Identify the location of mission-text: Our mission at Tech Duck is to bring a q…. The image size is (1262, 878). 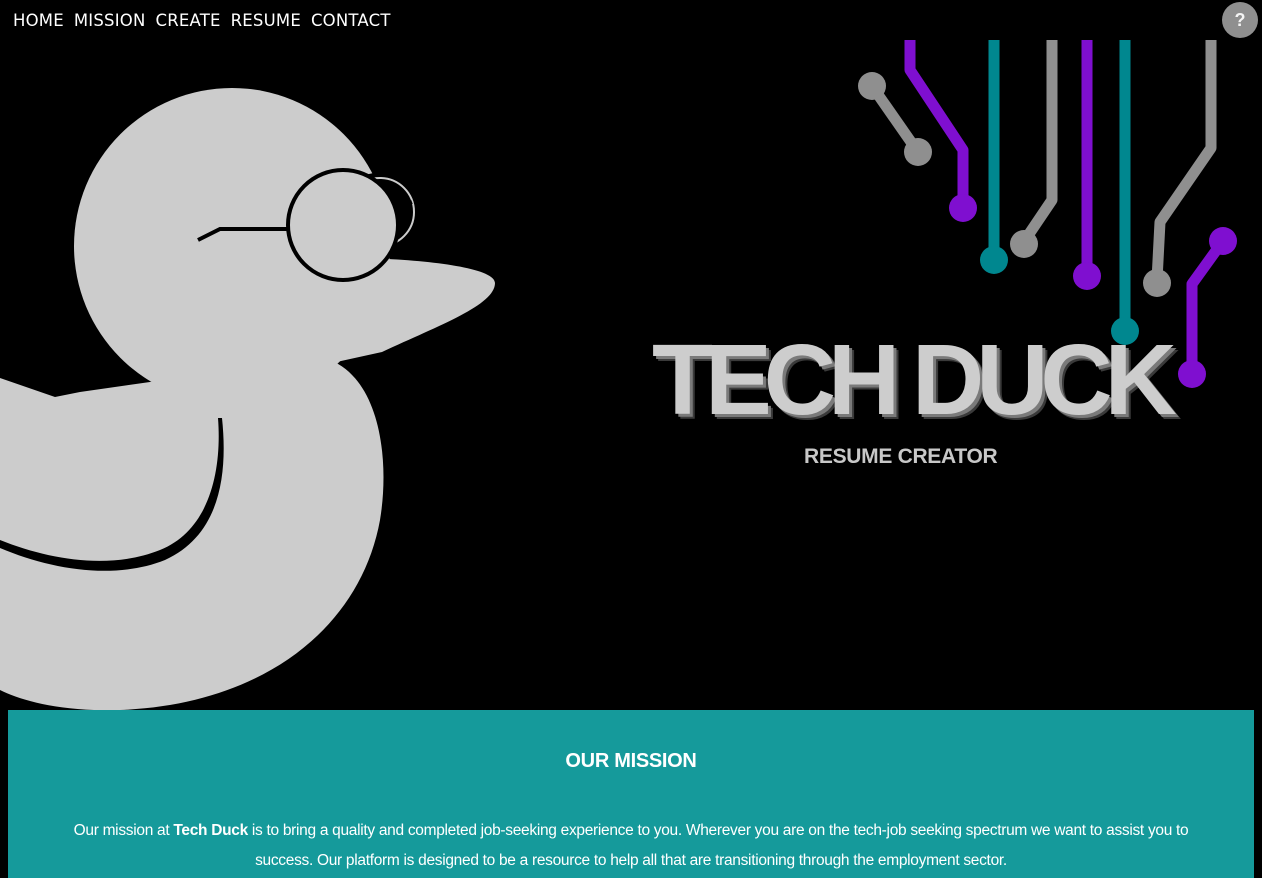
(631, 846).